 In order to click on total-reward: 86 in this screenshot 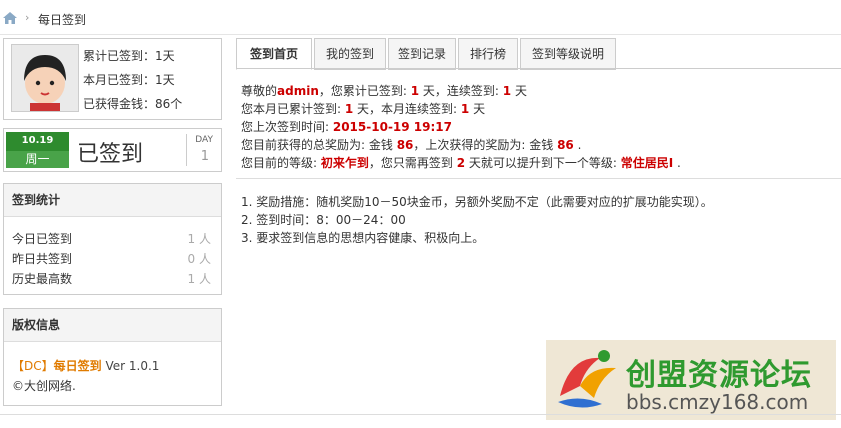, I will do `click(405, 145)`.